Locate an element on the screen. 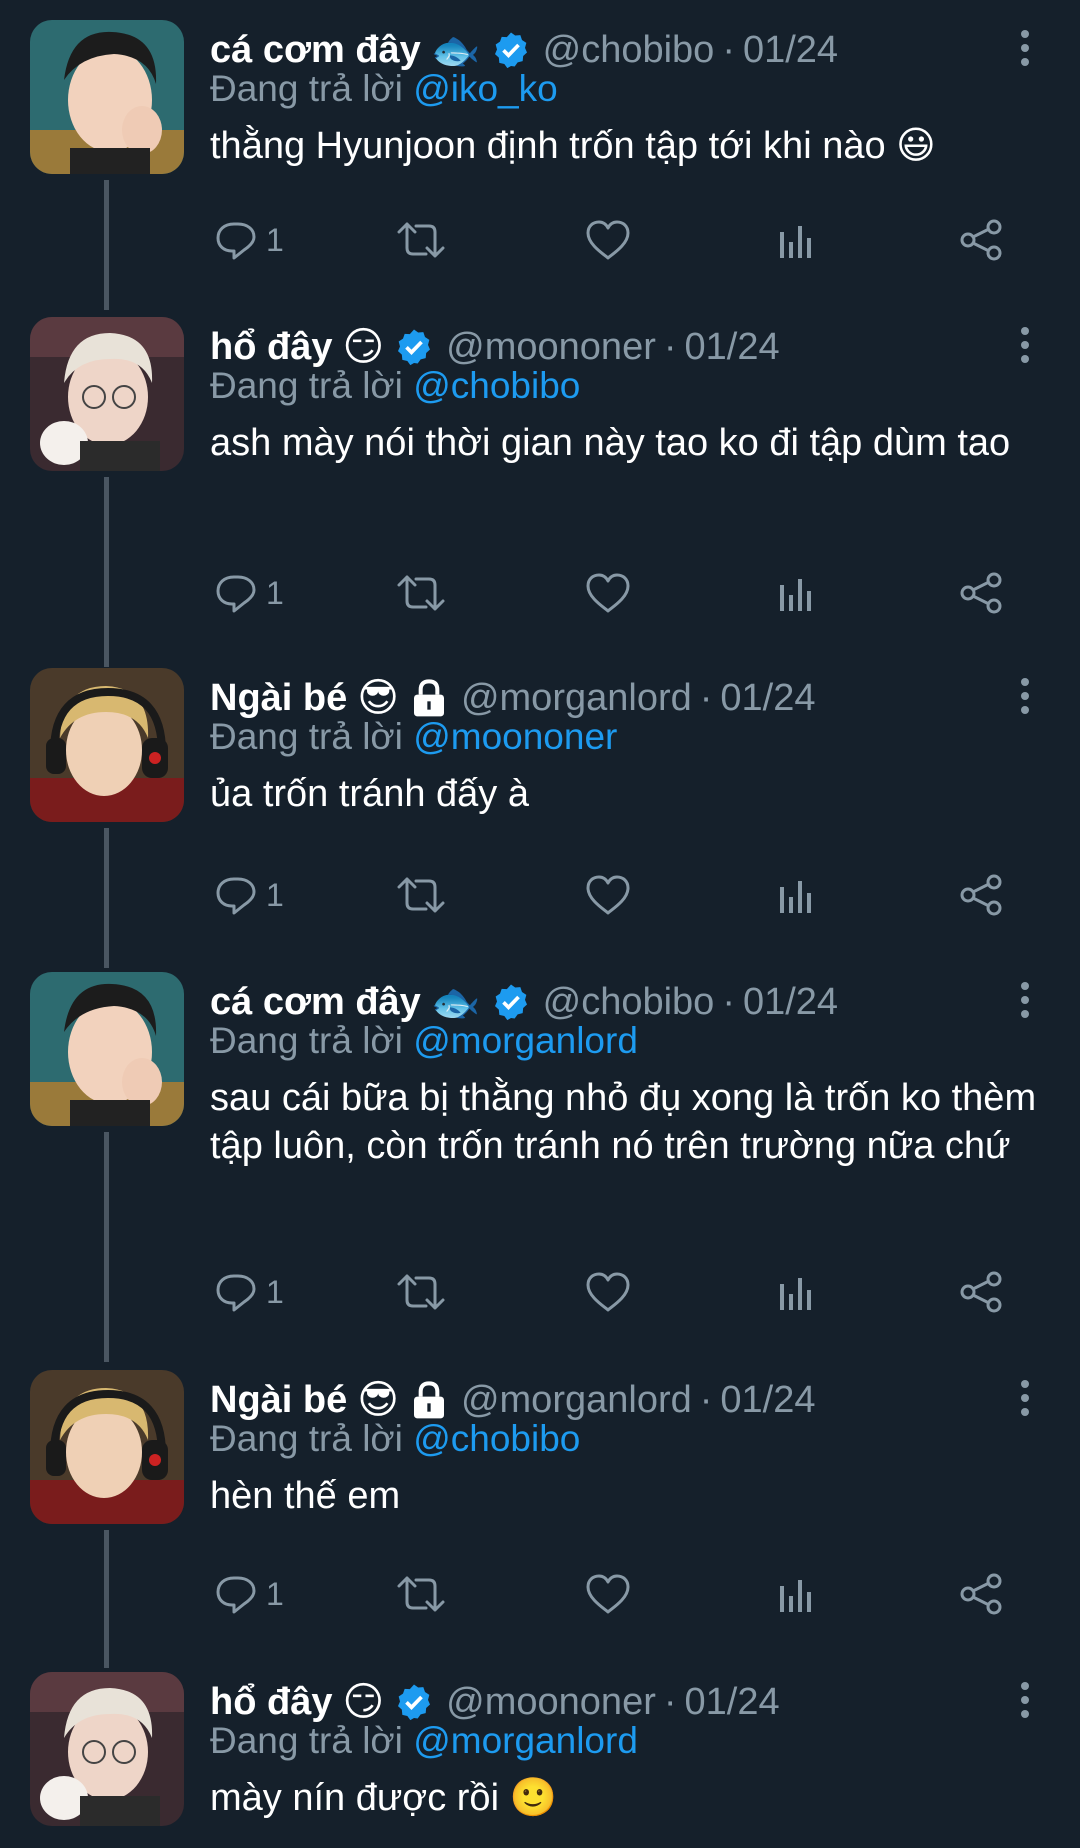 The height and width of the screenshot is (1848, 1080). replying-to: Đang trả lời @moononer is located at coordinates (413, 737).